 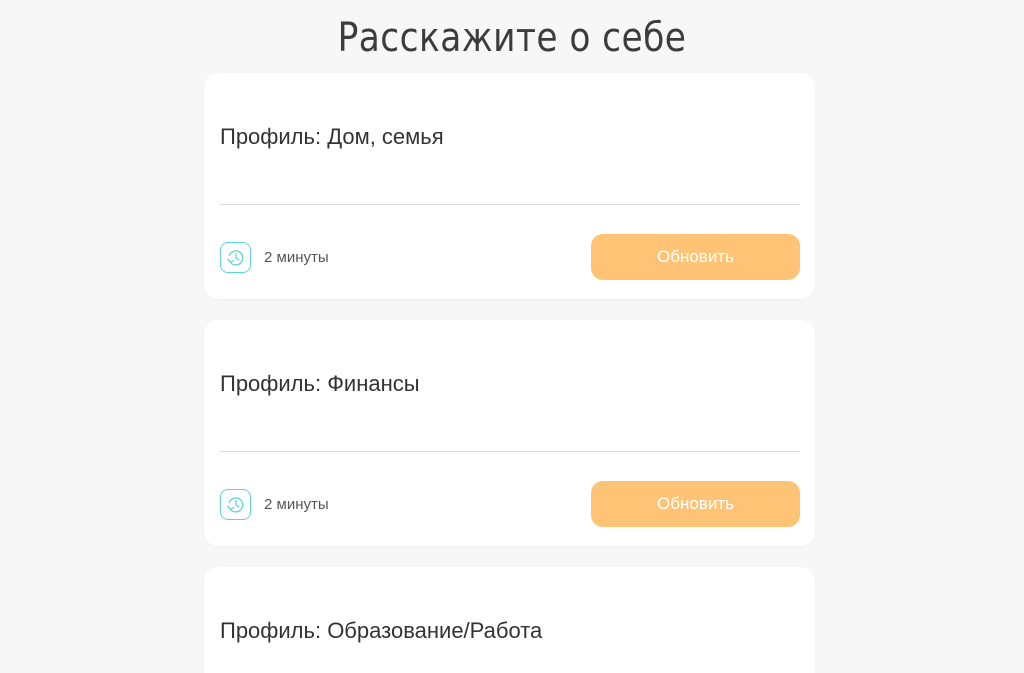 What do you see at coordinates (381, 630) in the screenshot?
I see `card-title: Профиль: Образование/Работа` at bounding box center [381, 630].